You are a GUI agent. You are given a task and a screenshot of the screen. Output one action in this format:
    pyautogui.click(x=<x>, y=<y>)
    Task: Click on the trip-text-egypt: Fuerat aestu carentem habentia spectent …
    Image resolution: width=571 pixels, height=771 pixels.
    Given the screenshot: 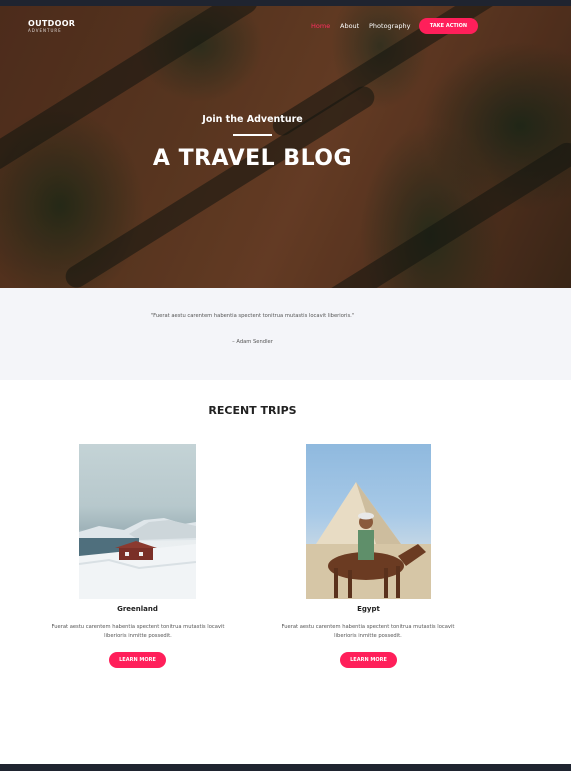 What is the action you would take?
    pyautogui.click(x=368, y=632)
    